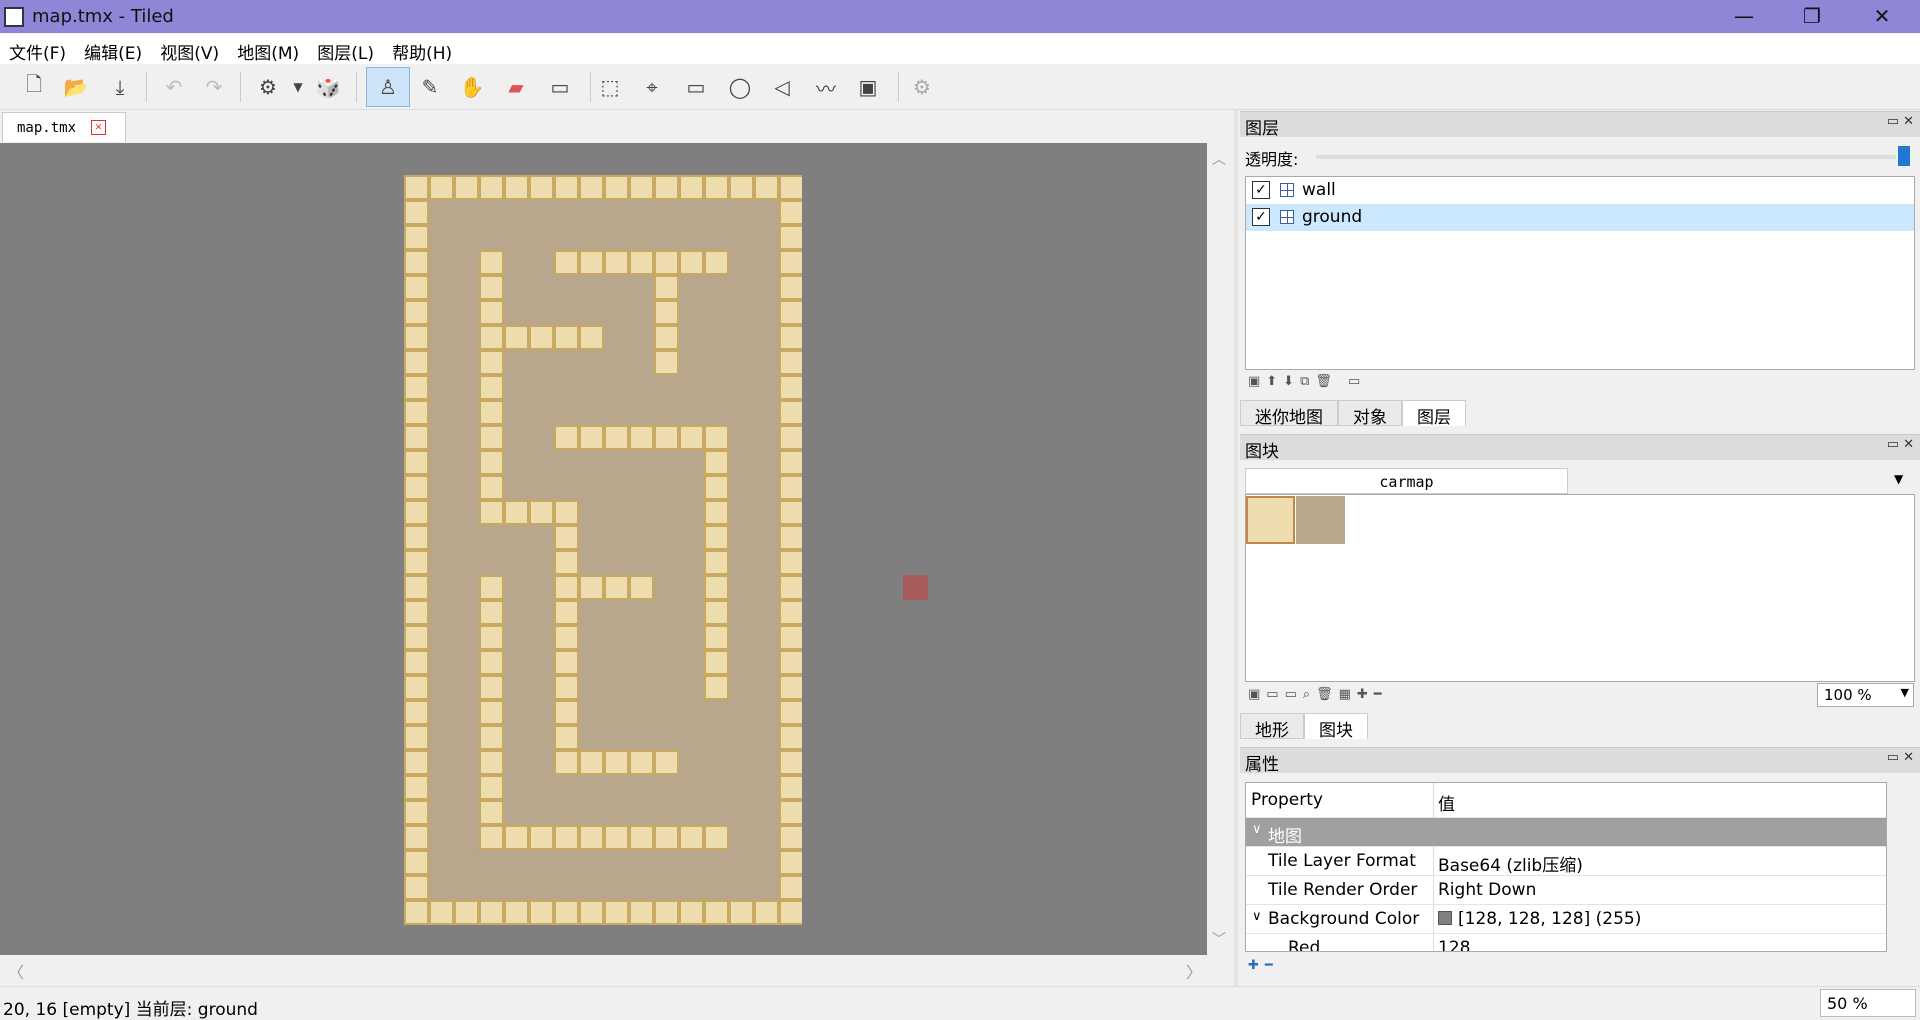 This screenshot has width=1920, height=1020. What do you see at coordinates (185, 49) in the screenshot?
I see `menu-view: 视图(V)` at bounding box center [185, 49].